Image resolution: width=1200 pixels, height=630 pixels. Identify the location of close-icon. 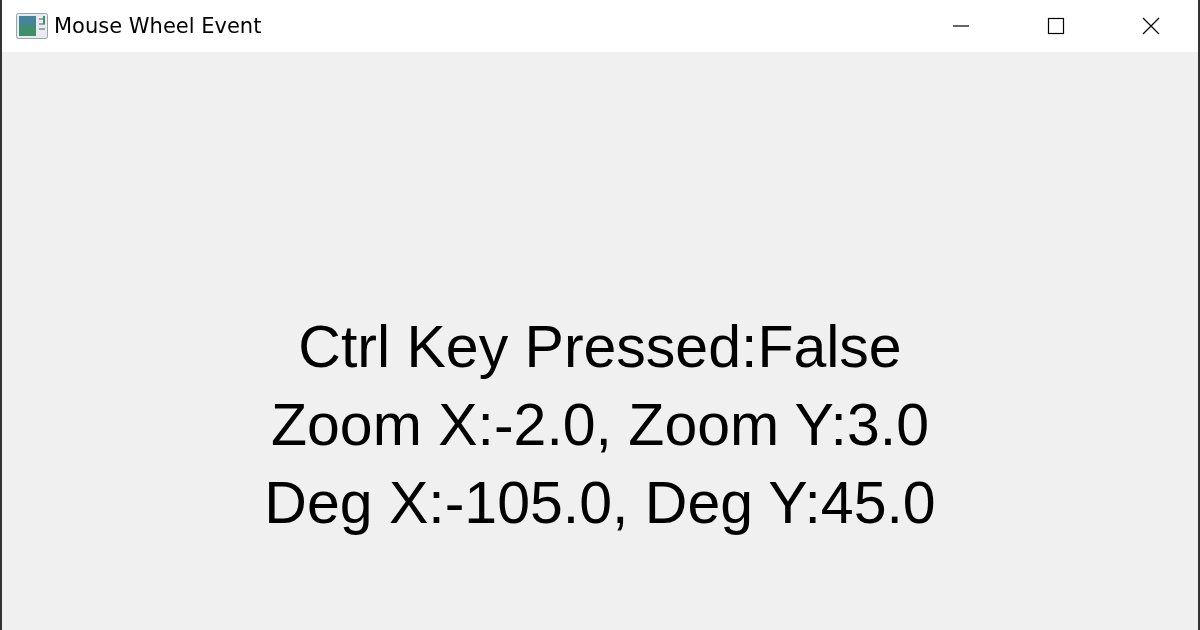
(1150, 26).